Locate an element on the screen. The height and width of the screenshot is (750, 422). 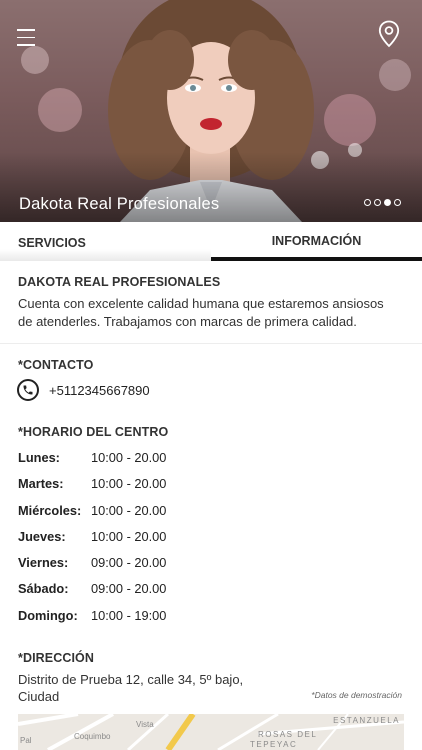
schedule-day: Viernes: is located at coordinates (43, 563).